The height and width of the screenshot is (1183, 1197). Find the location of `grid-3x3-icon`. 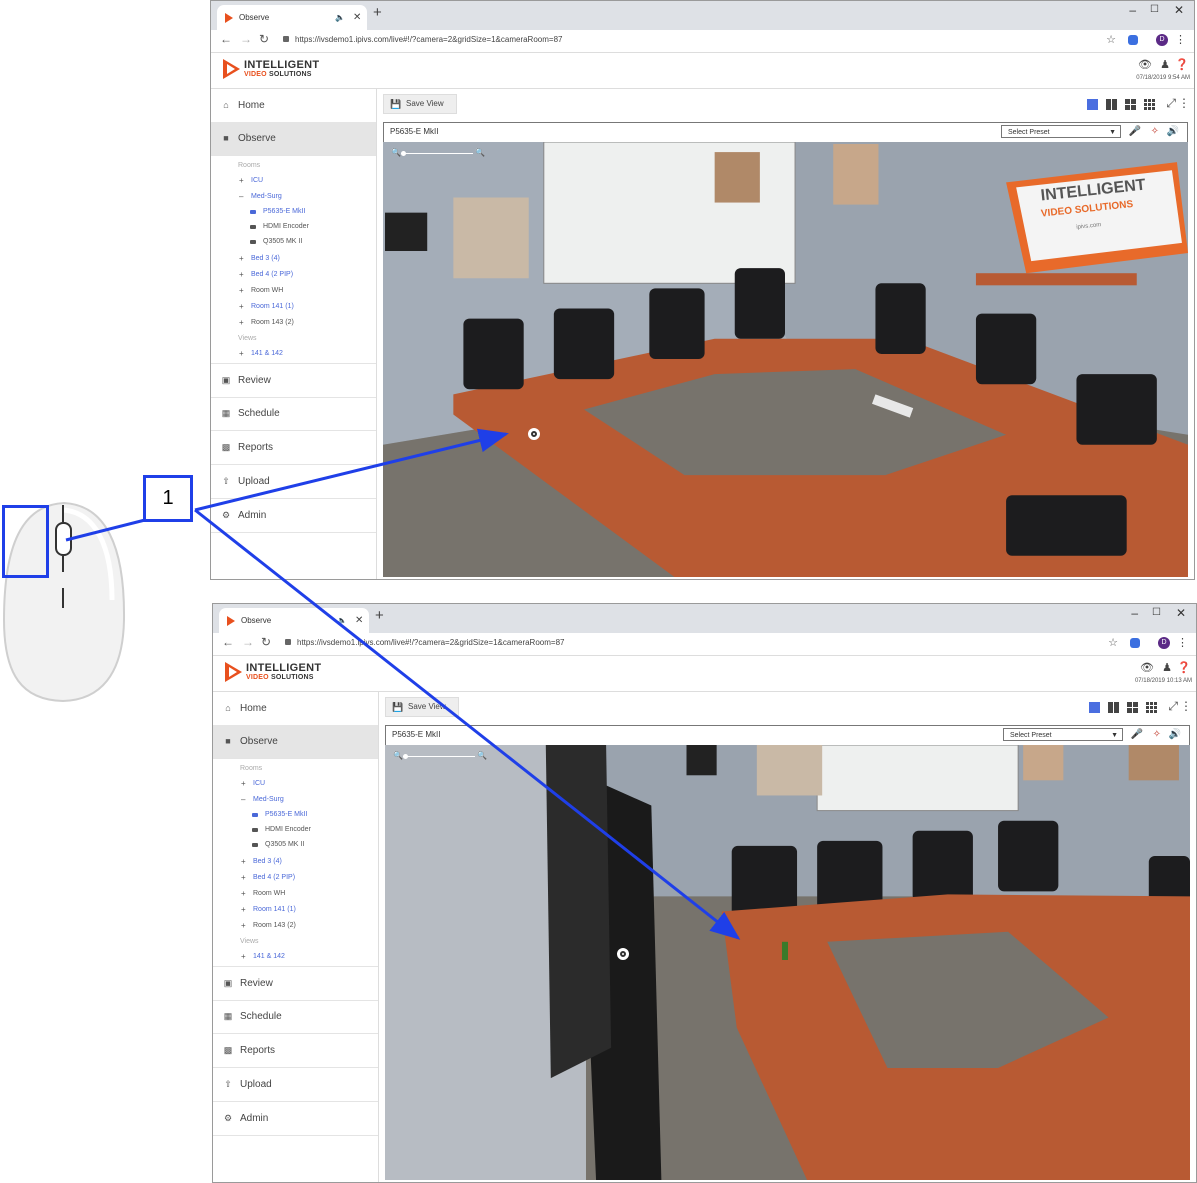

grid-3x3-icon is located at coordinates (1149, 104).